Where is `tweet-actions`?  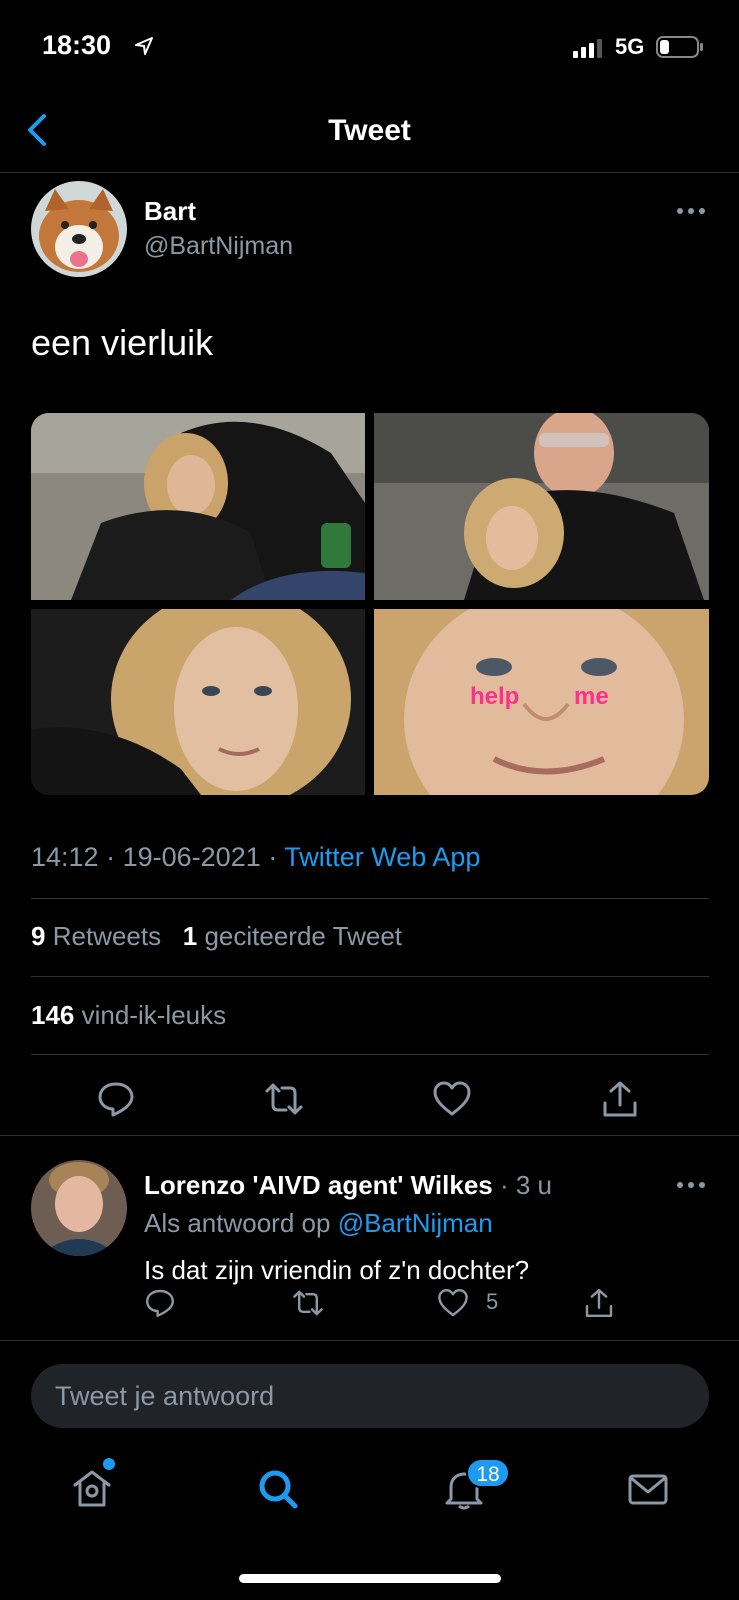 tweet-actions is located at coordinates (369, 1100).